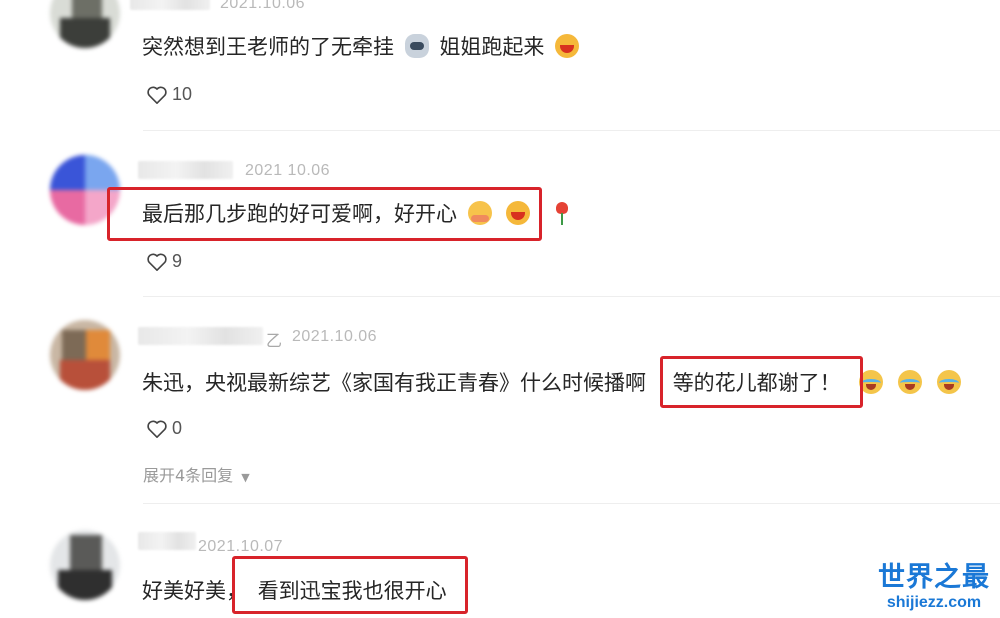 This screenshot has width=1000, height=618. I want to click on expand-replies-link: 展开4条回复 ▼, so click(196, 474).